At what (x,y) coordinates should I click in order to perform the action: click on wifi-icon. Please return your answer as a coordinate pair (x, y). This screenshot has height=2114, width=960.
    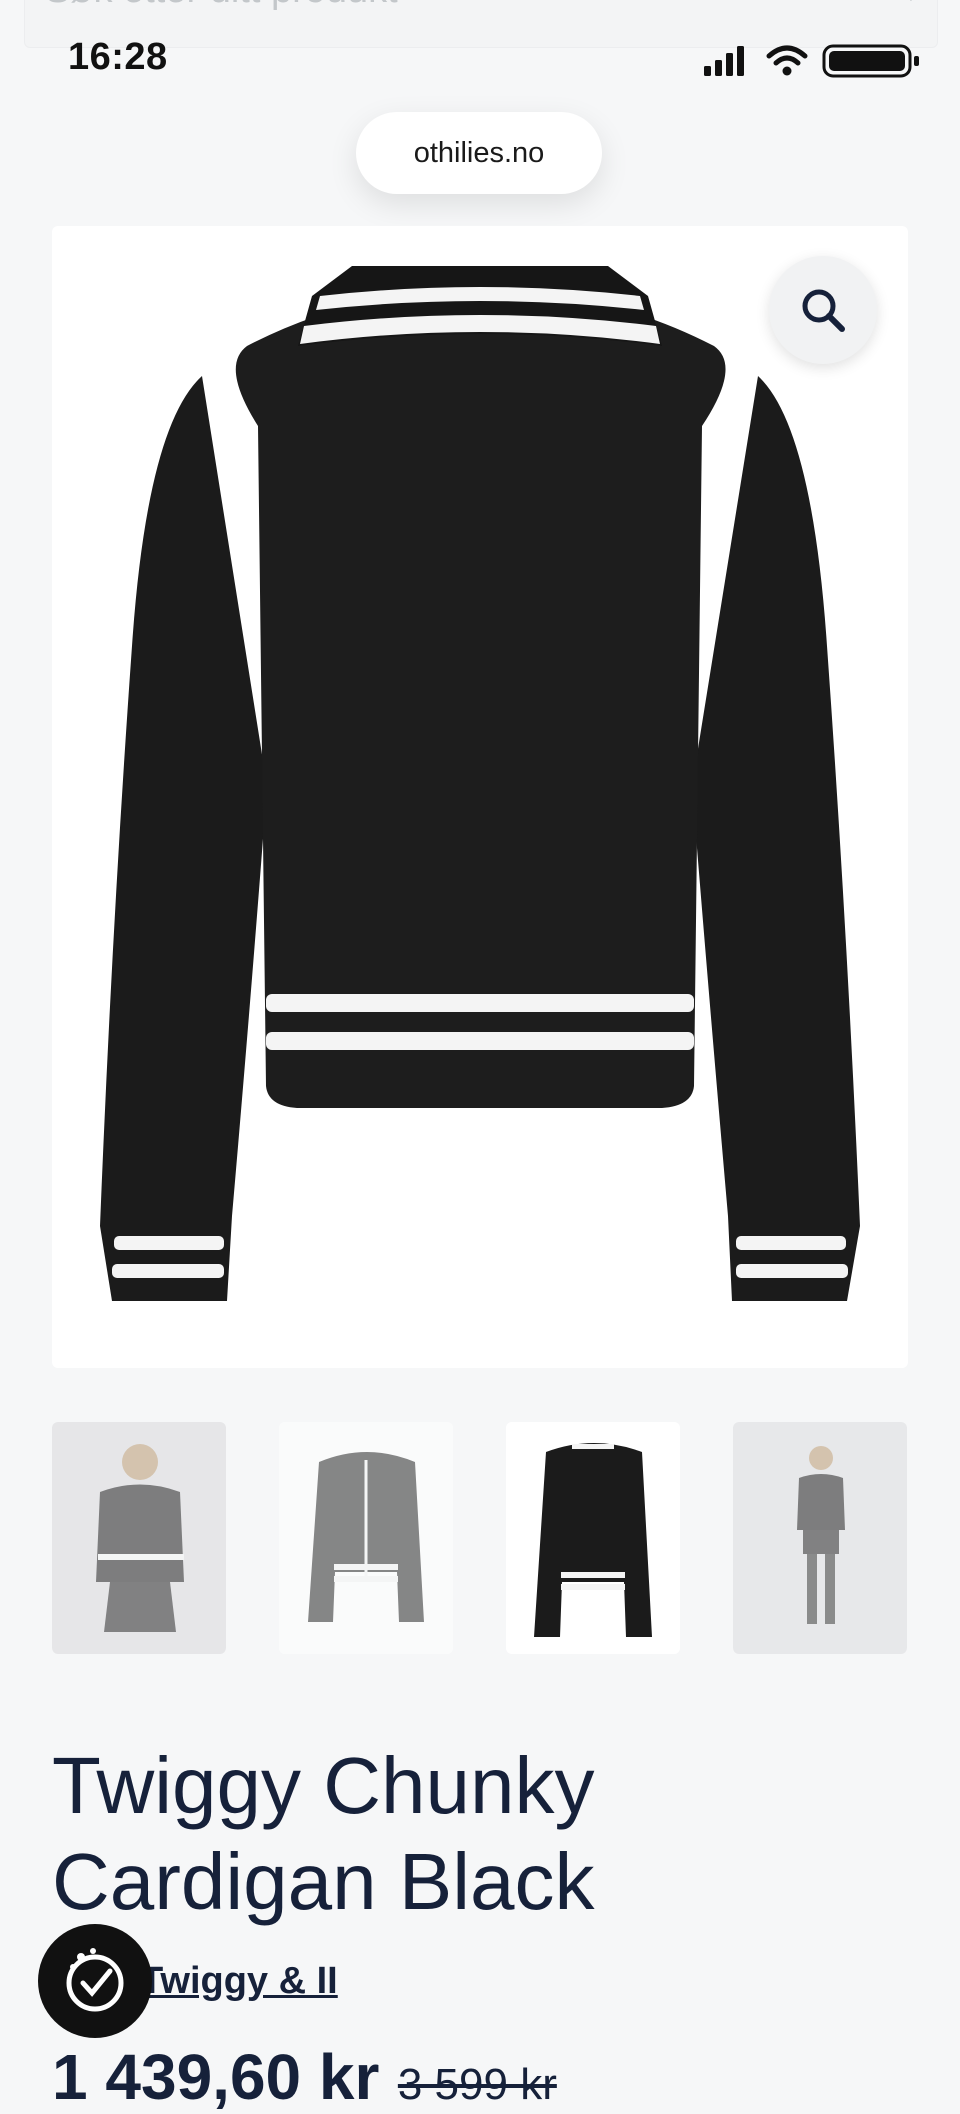
    Looking at the image, I should click on (787, 60).